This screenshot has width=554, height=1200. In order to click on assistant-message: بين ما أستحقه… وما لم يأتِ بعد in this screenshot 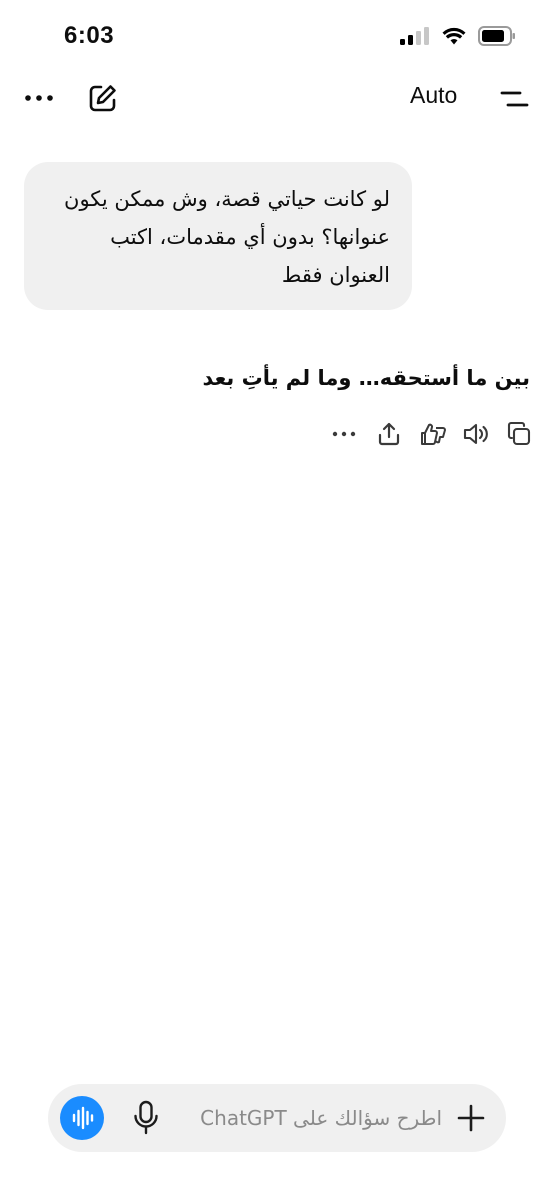, I will do `click(366, 378)`.